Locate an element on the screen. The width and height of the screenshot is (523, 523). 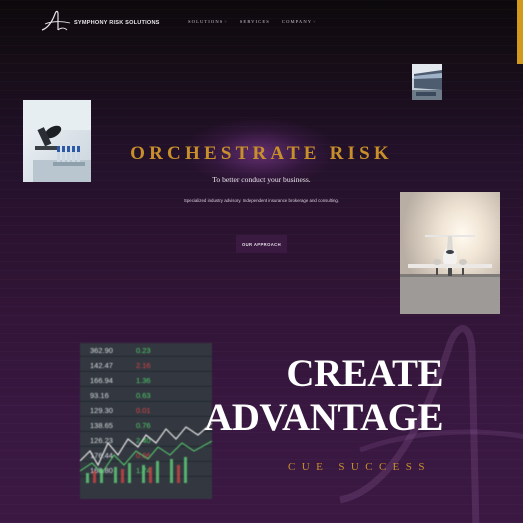
nav-solutions-label: SOLUTIONS is located at coordinates (206, 21).